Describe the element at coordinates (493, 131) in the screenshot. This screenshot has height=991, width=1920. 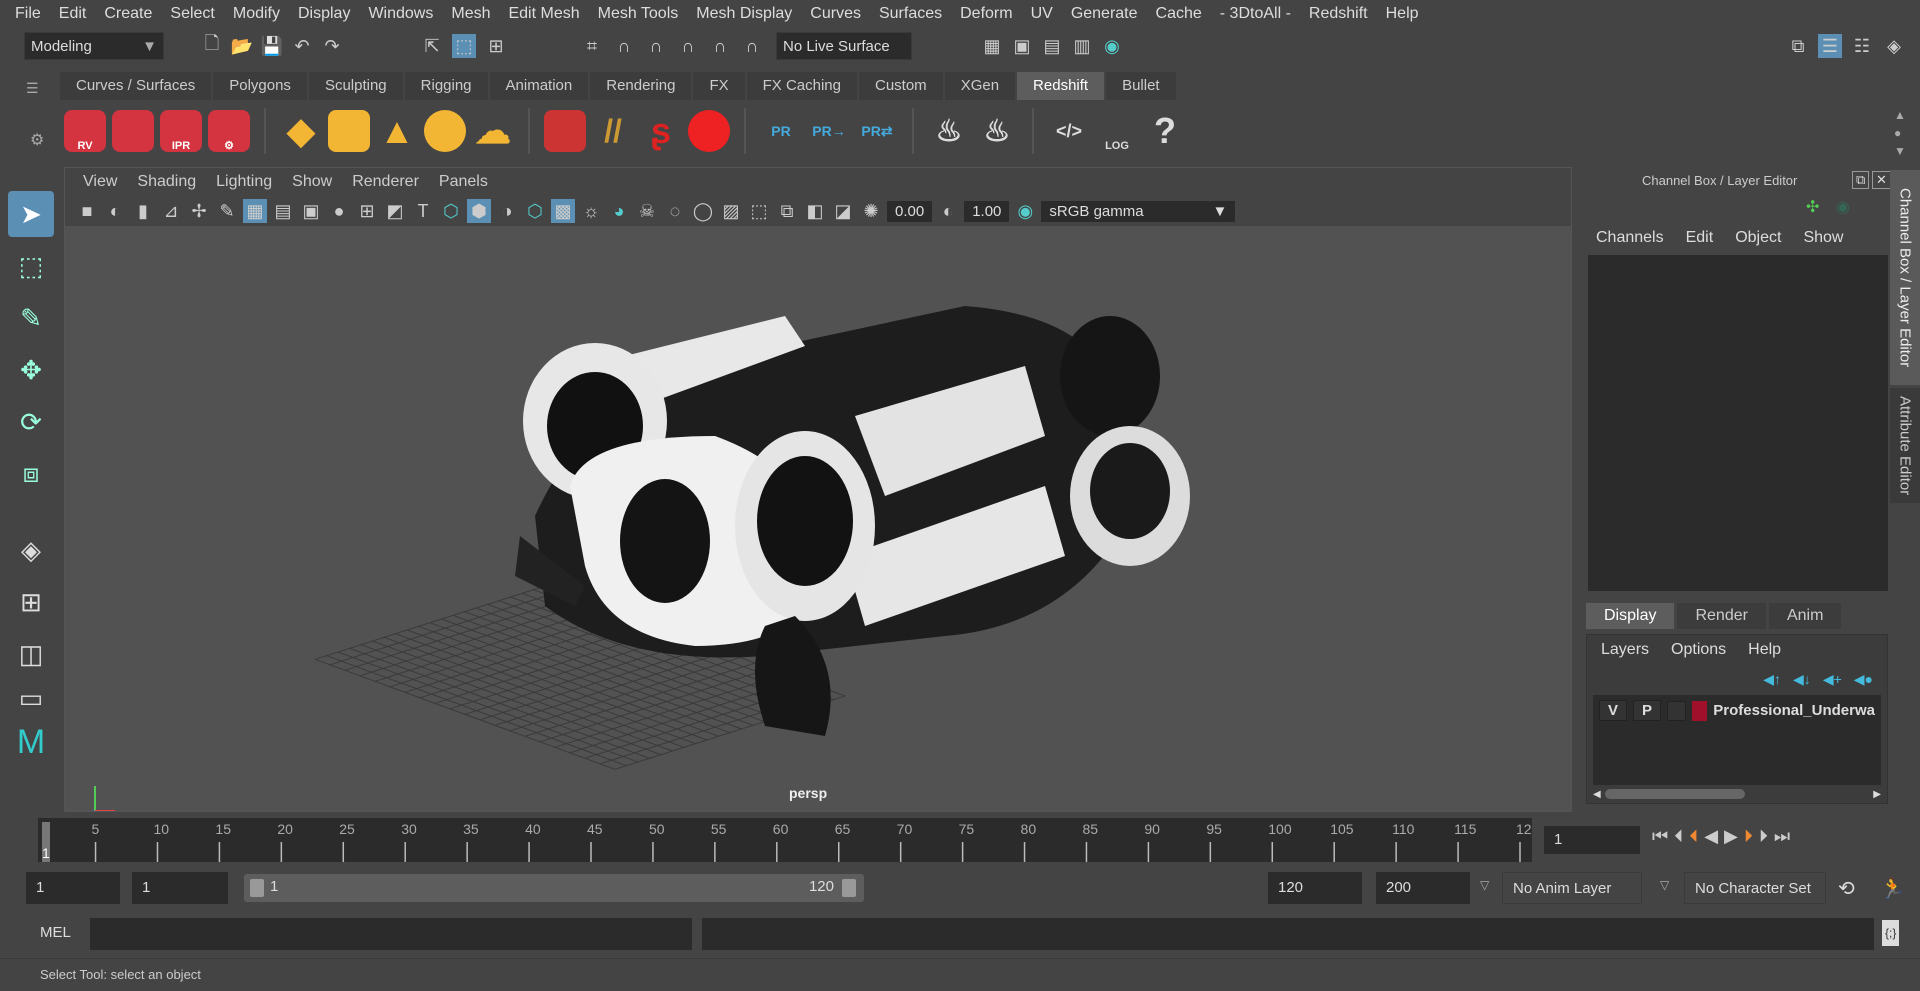
I see `sun-sky-icon: ☁` at that location.